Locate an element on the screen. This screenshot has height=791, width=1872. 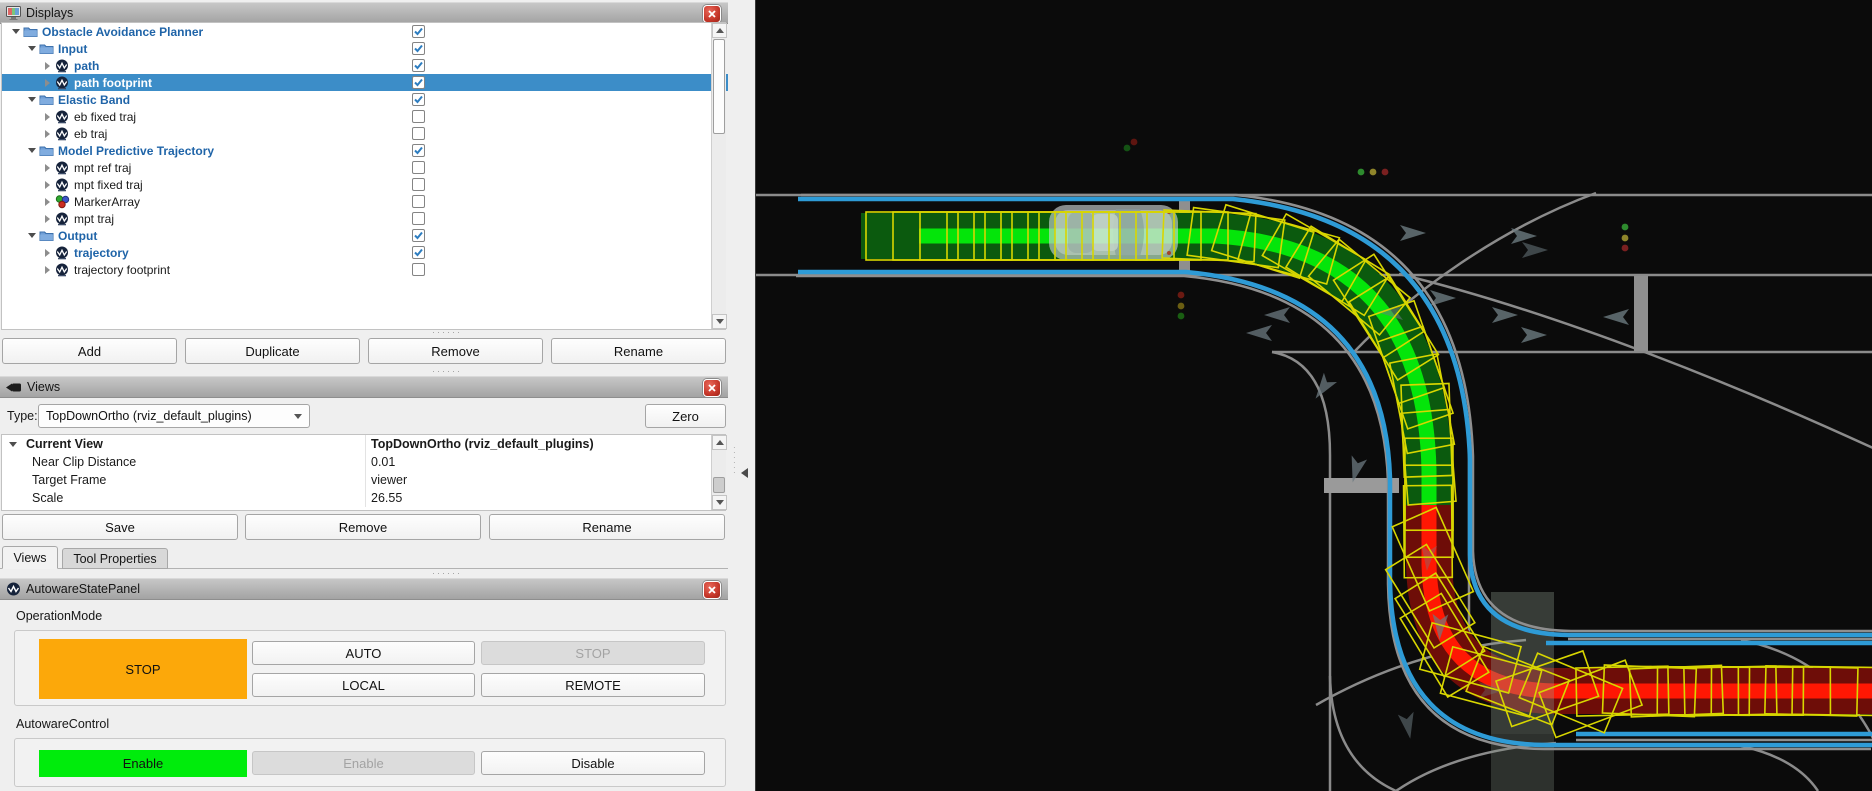
tree-row-eb-traj: eb traj is located at coordinates (377, 133).